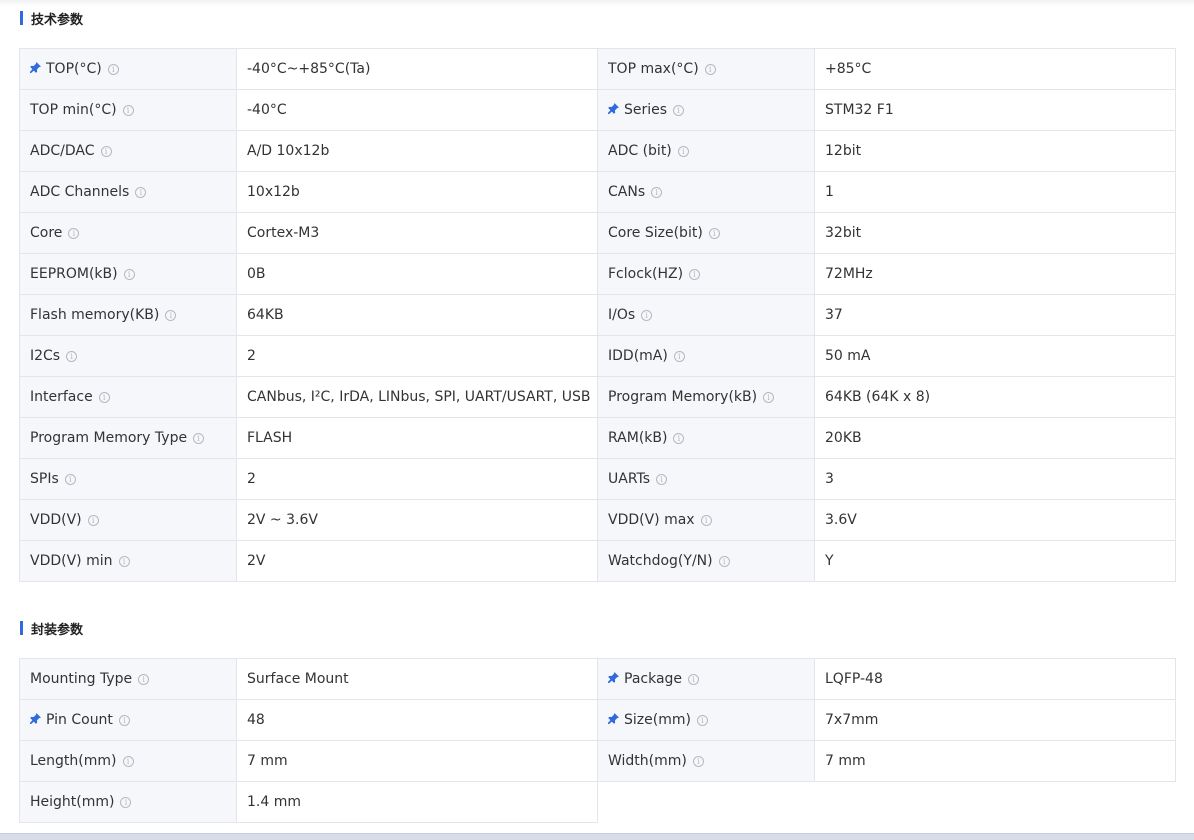  I want to click on param-label: Flash memory(KB), so click(95, 315).